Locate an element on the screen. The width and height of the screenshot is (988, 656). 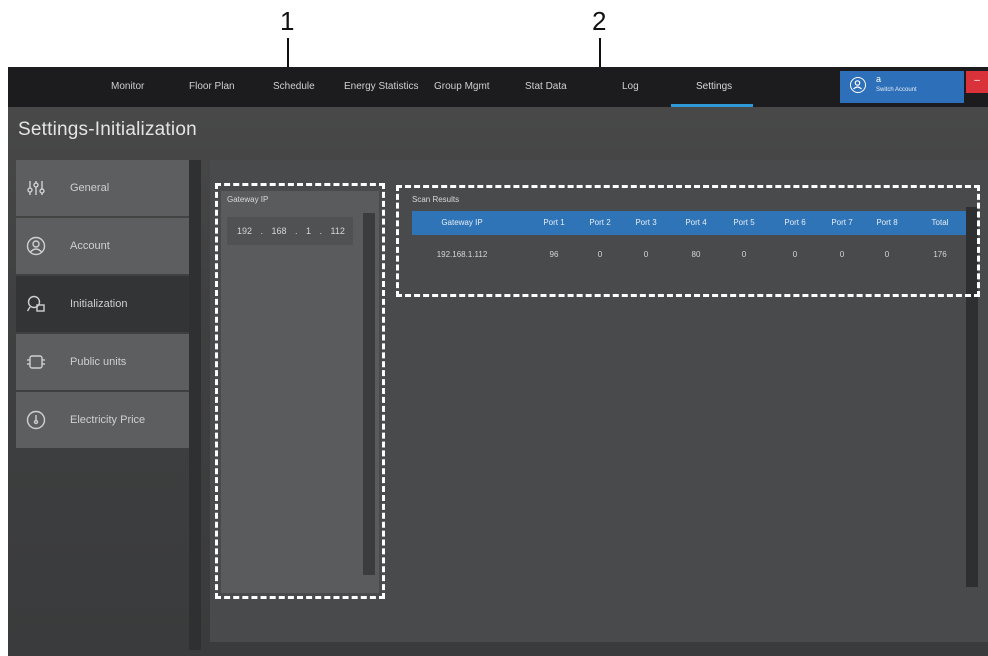
sidebar-item-initialization: Initialization is located at coordinates (103, 304).